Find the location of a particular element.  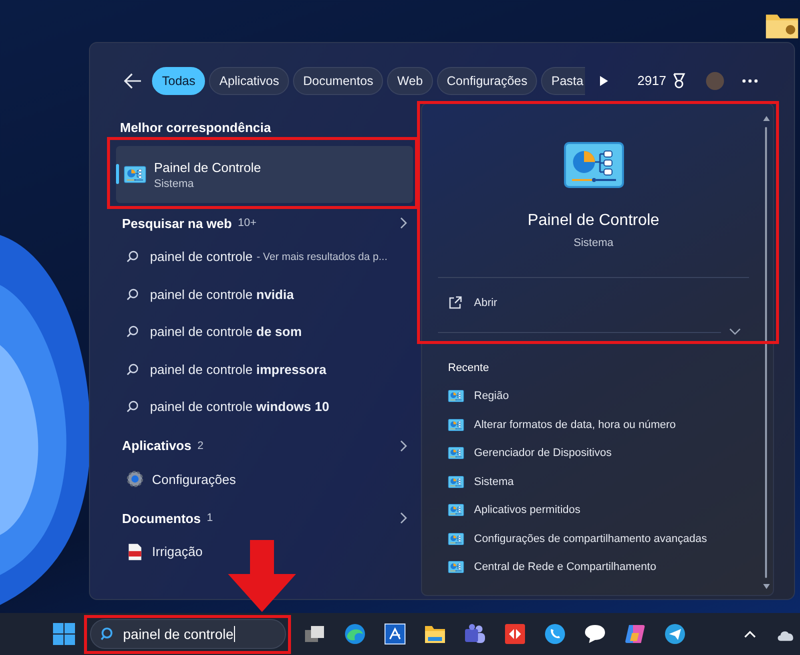

pdf-file-icon is located at coordinates (135, 551).